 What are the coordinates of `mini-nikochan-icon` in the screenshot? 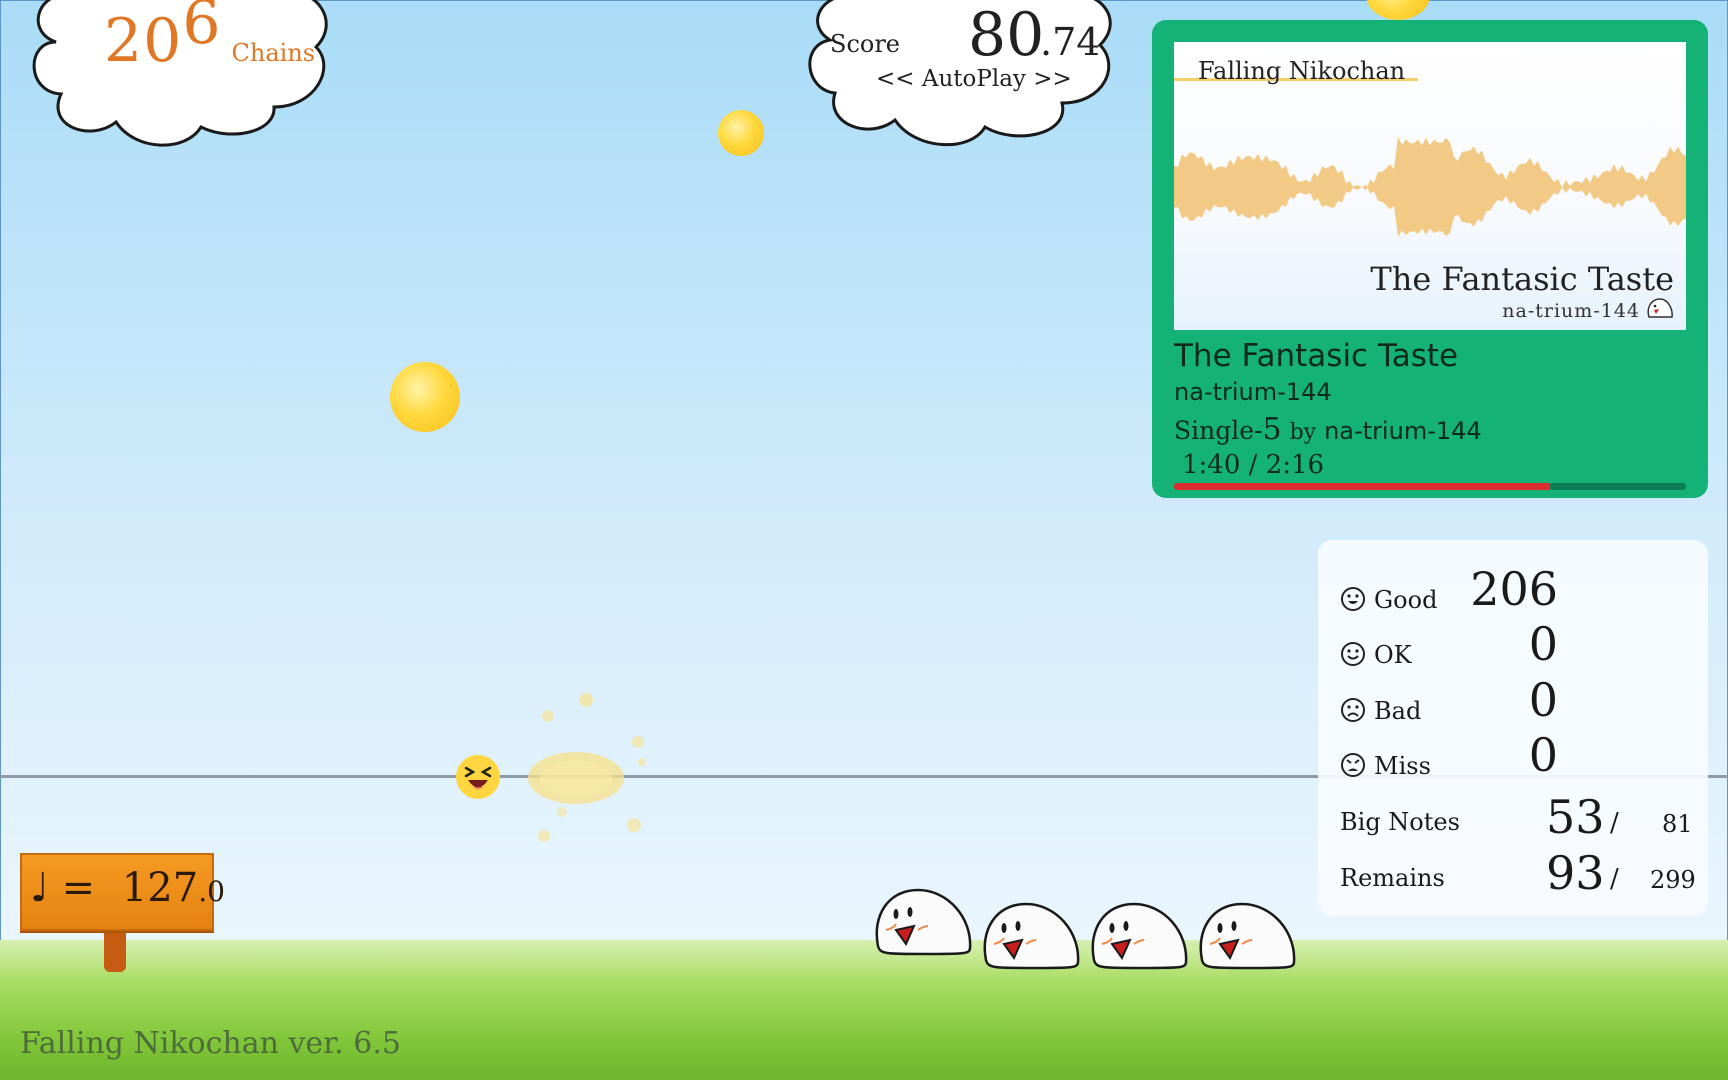 It's located at (1660, 308).